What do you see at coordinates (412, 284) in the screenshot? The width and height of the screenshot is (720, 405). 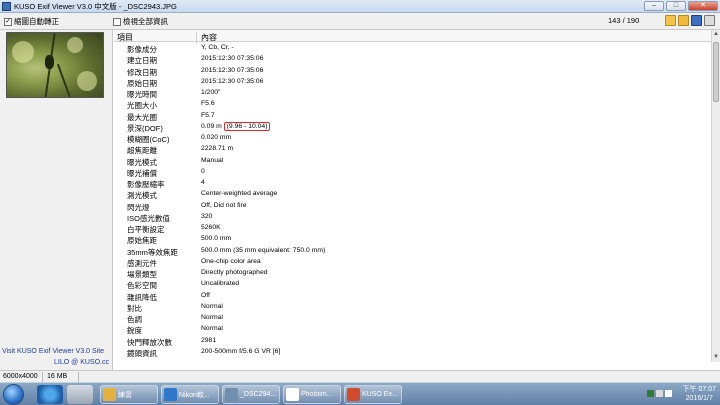 I see `table-row: 色彩空間 Uncalibrated` at bounding box center [412, 284].